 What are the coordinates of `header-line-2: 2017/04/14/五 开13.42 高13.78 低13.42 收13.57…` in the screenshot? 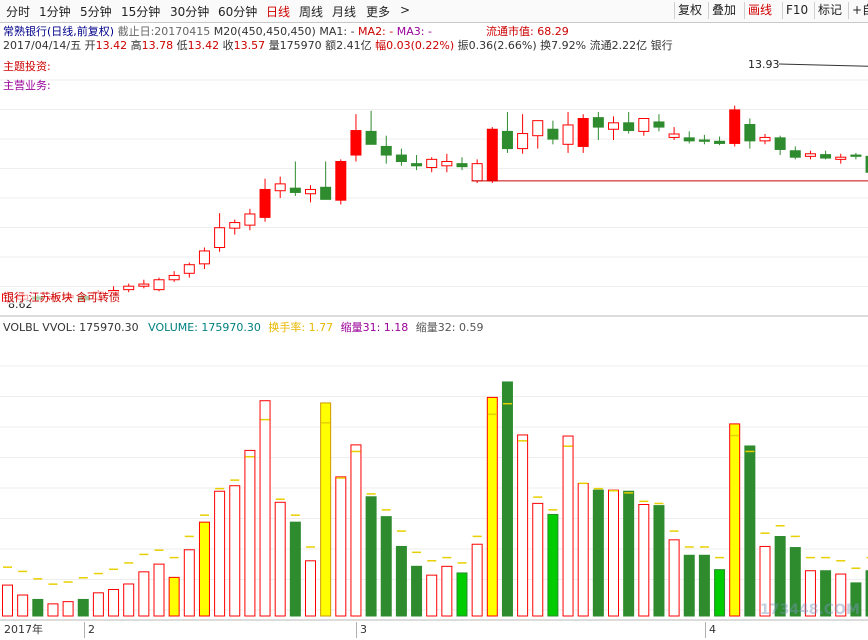 It's located at (338, 45).